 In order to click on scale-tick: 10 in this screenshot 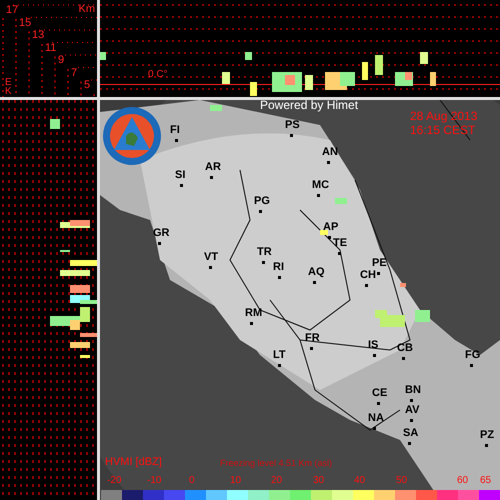, I will do `click(236, 481)`.